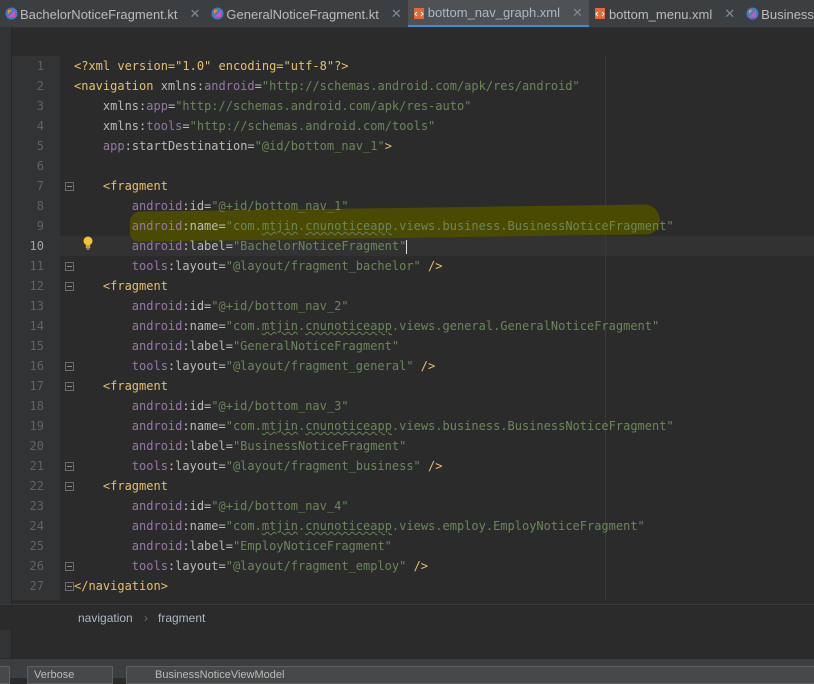 The width and height of the screenshot is (814, 684). Describe the element at coordinates (40, 66) in the screenshot. I see `line-number: 1` at that location.